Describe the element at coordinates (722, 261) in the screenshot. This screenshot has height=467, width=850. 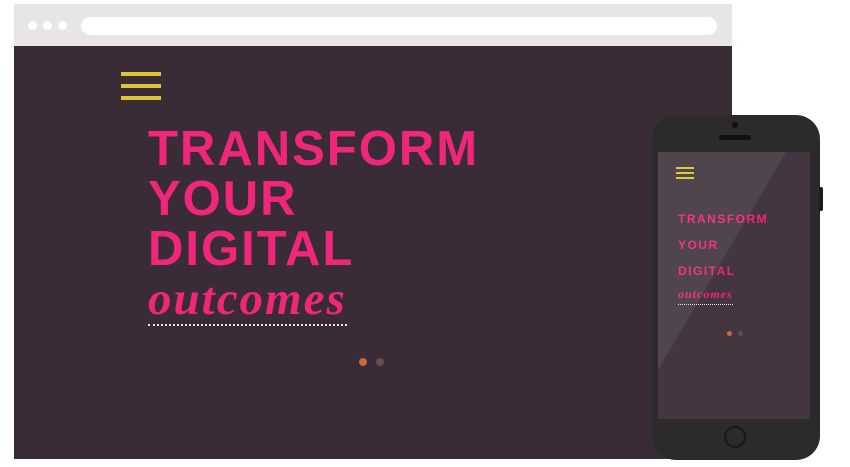
I see `screen-glare-overlay` at that location.